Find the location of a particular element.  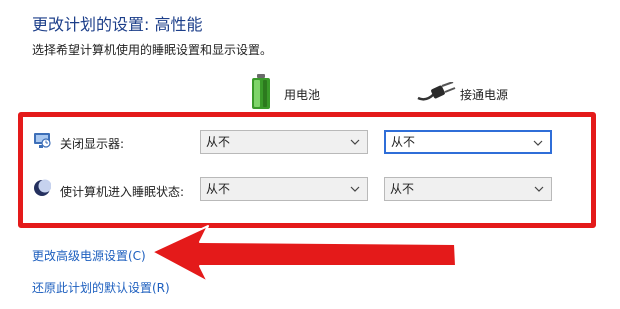

display-off-plugged-value: 从不 is located at coordinates (403, 142).